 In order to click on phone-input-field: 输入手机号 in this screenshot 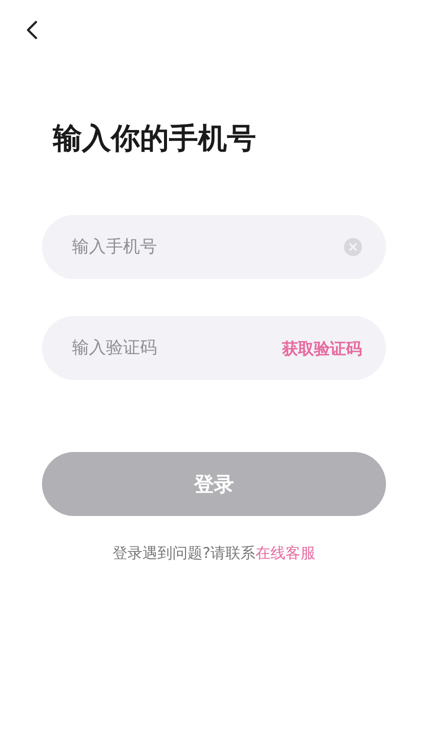, I will do `click(214, 247)`.